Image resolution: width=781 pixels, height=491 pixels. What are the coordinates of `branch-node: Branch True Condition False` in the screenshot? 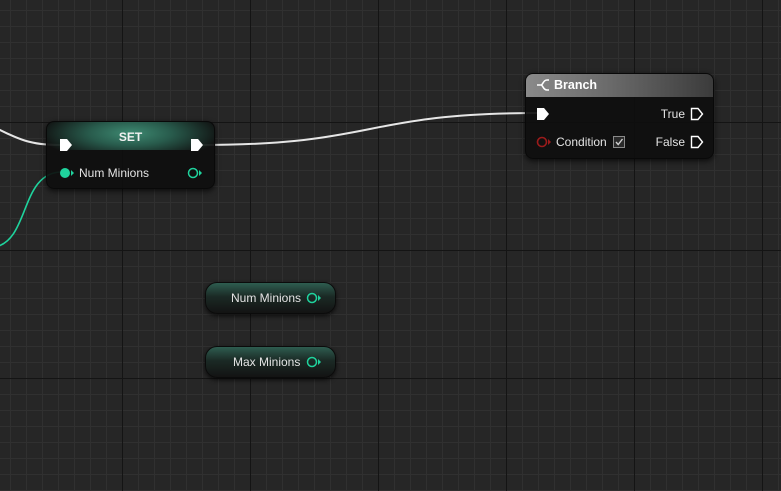 It's located at (619, 116).